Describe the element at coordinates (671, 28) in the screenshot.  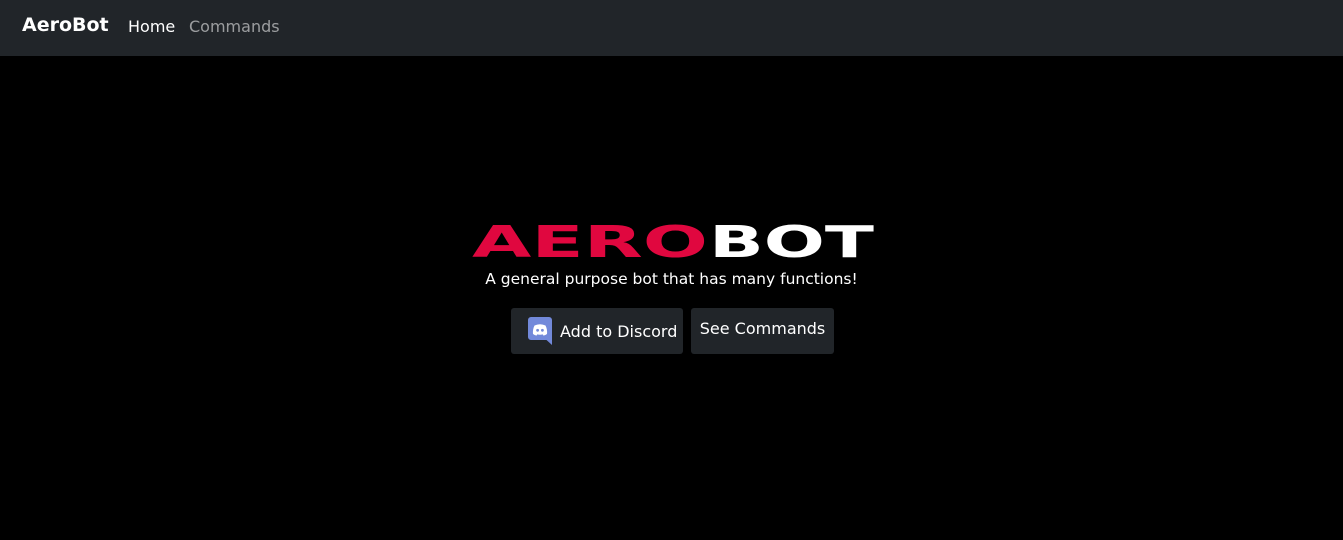
I see `navbar: AeroBot Home Commands` at that location.